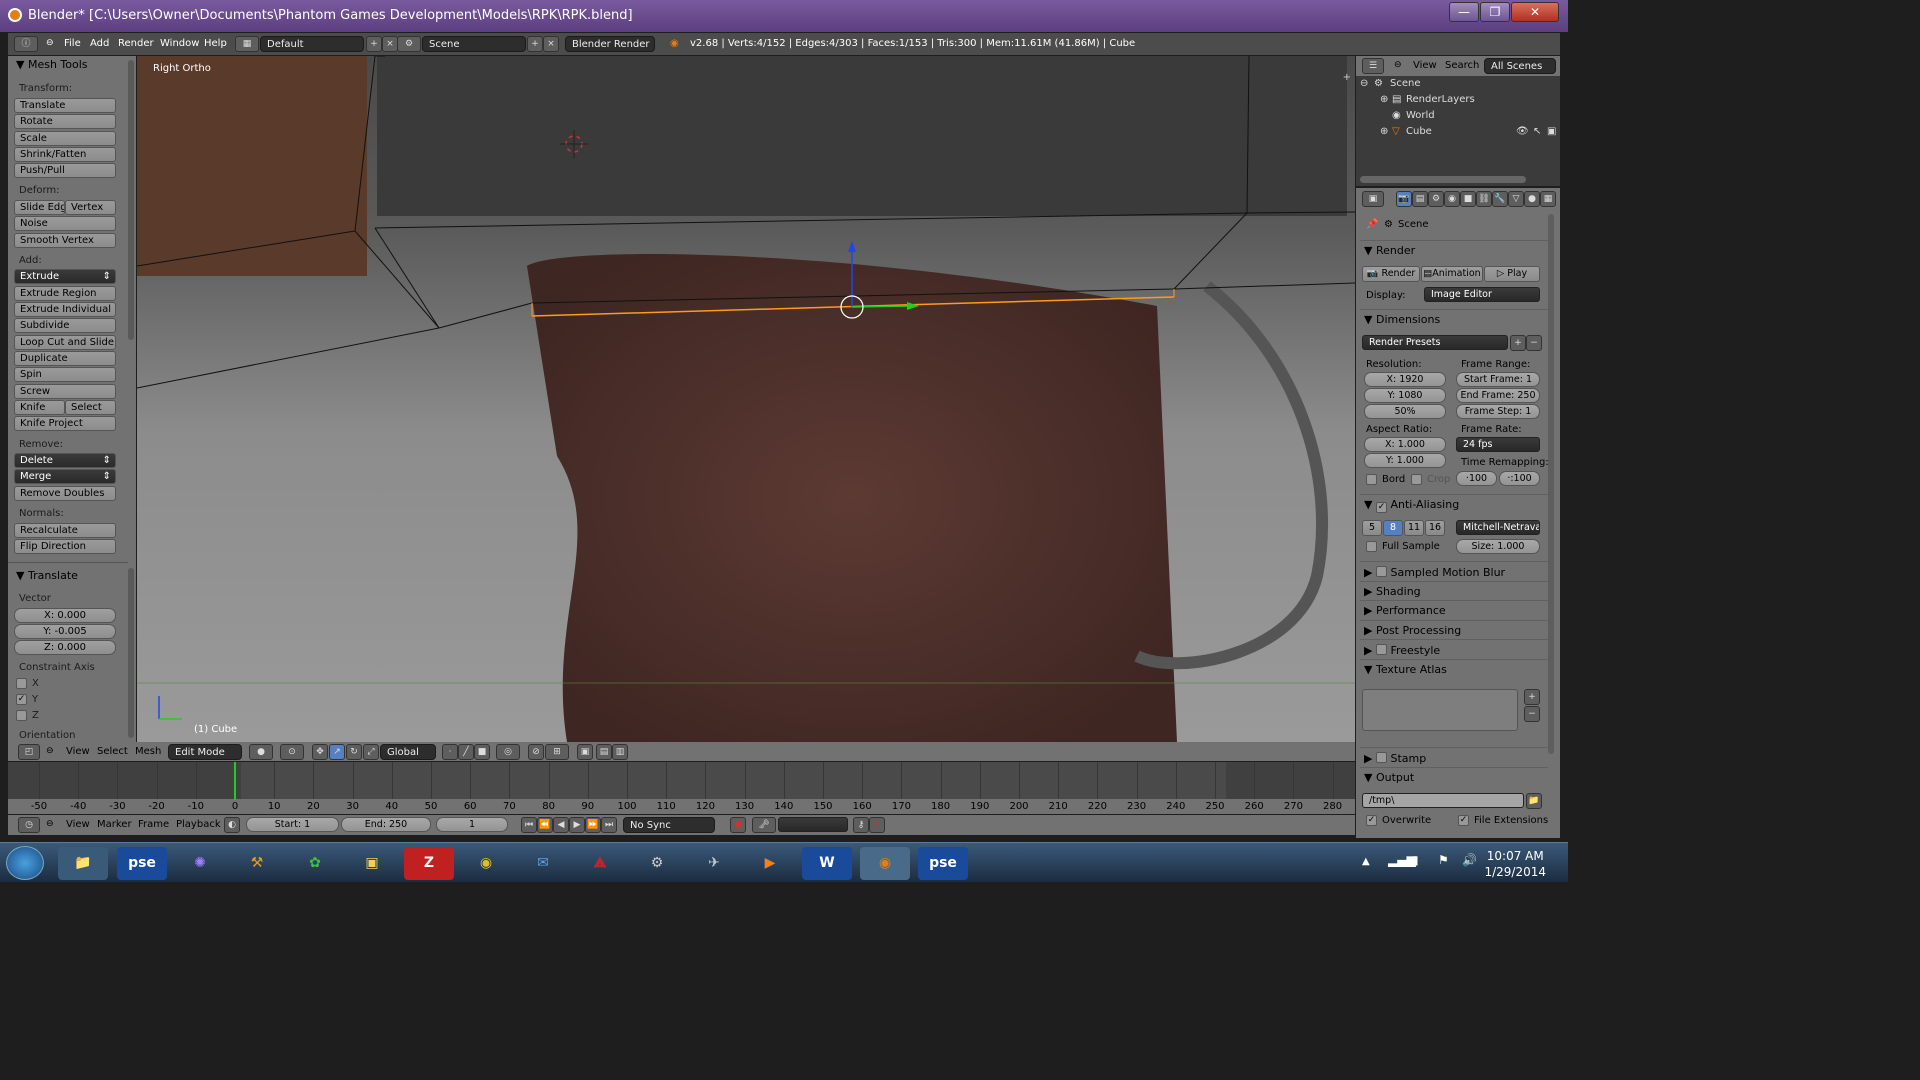  I want to click on menu-marker: Marker, so click(114, 824).